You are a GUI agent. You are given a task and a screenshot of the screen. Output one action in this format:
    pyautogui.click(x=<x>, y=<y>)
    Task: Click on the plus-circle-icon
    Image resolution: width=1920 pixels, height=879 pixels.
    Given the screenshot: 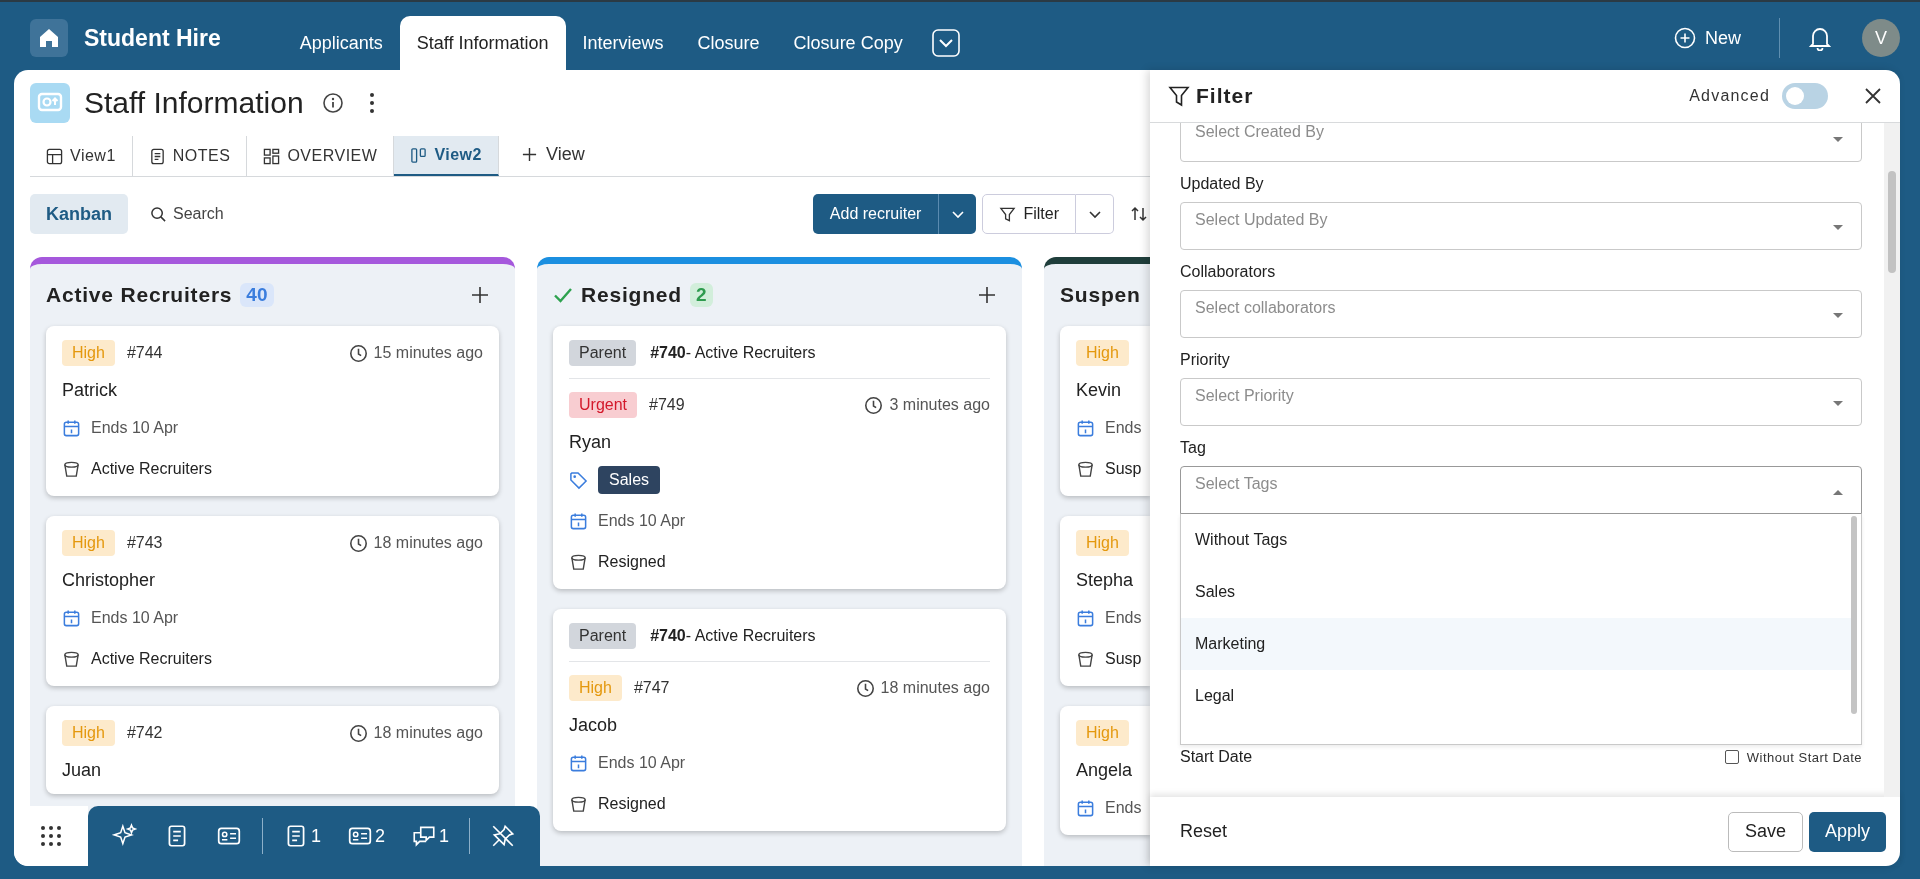 What is the action you would take?
    pyautogui.click(x=1685, y=38)
    